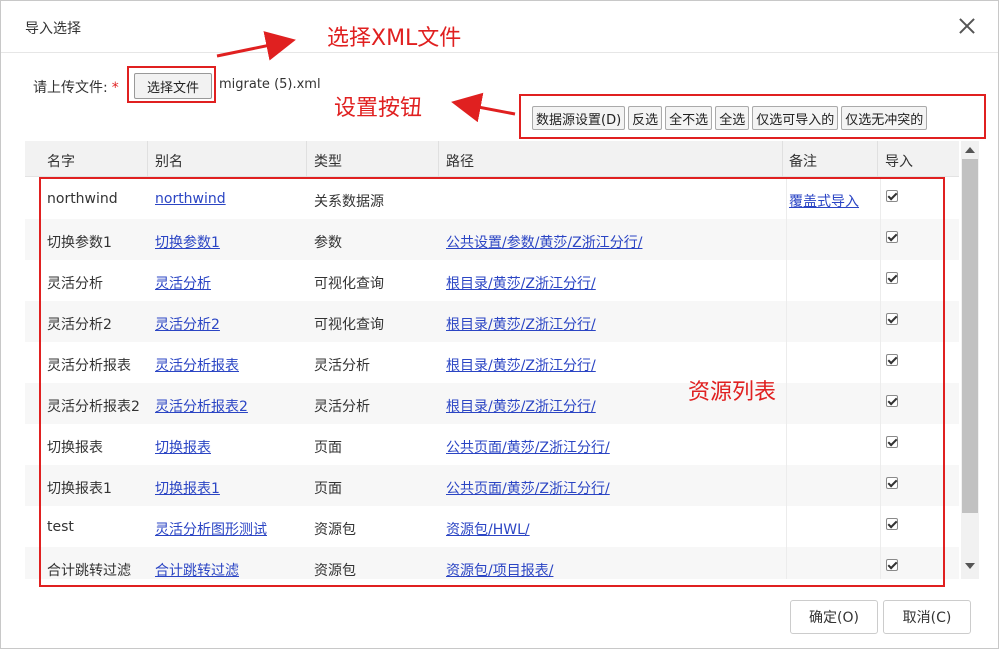 The width and height of the screenshot is (999, 649). What do you see at coordinates (394, 38) in the screenshot?
I see `annotation-select-xml: 选择XML文件` at bounding box center [394, 38].